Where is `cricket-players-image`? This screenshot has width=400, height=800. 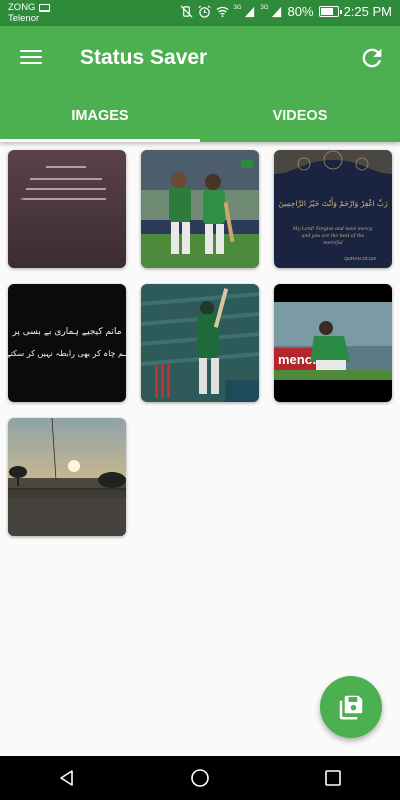 cricket-players-image is located at coordinates (200, 209).